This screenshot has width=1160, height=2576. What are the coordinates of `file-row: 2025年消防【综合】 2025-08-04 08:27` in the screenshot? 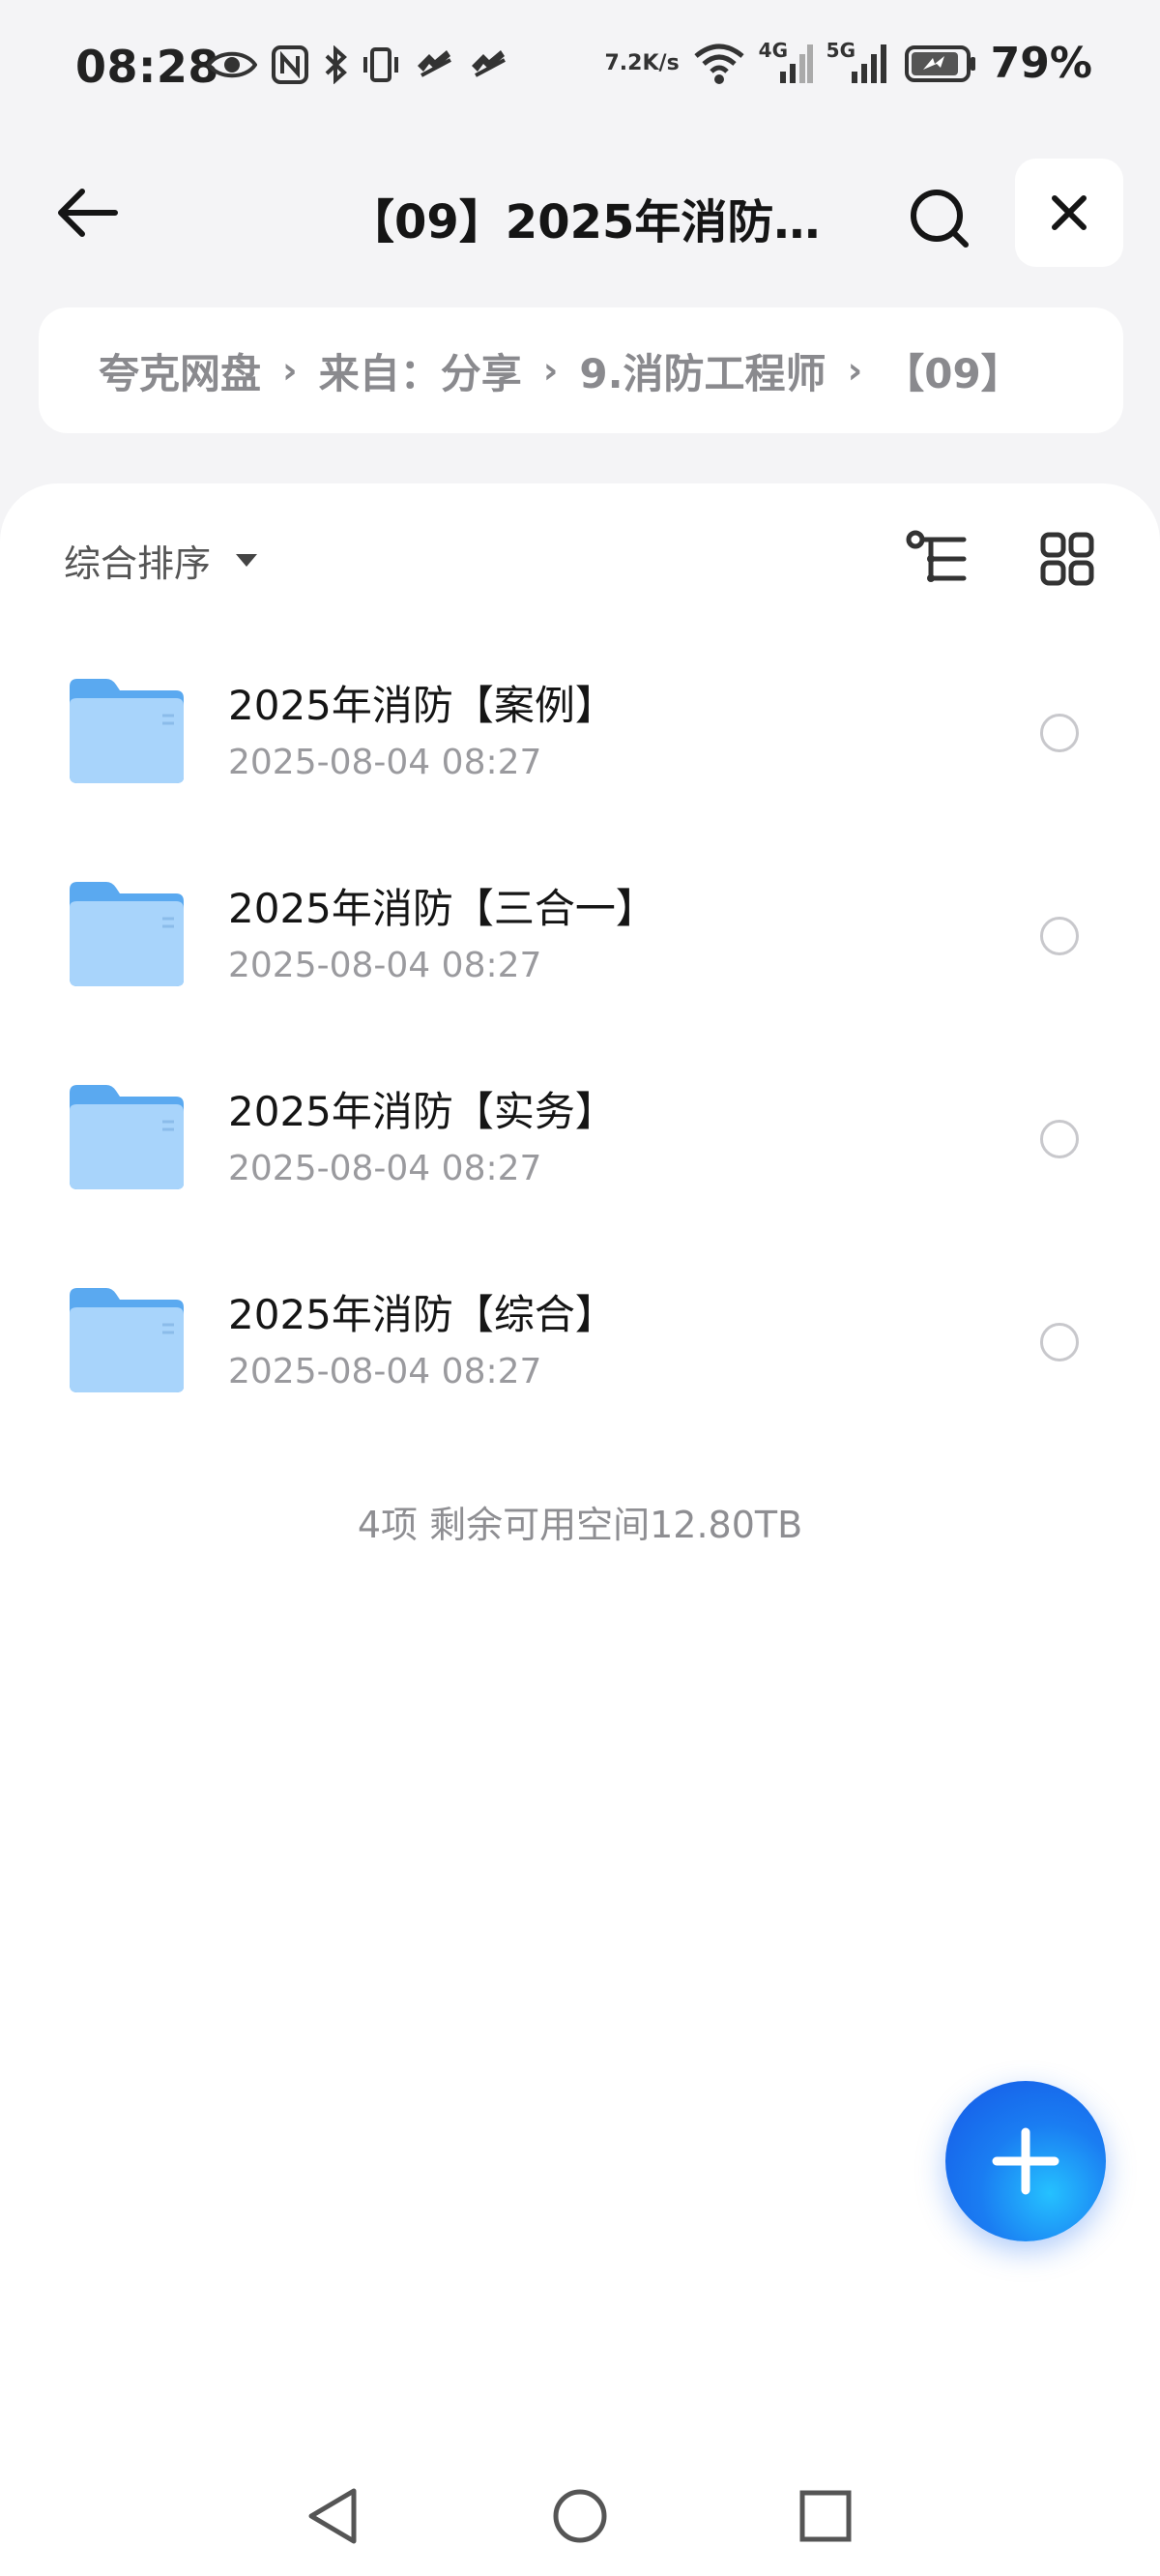 It's located at (580, 1339).